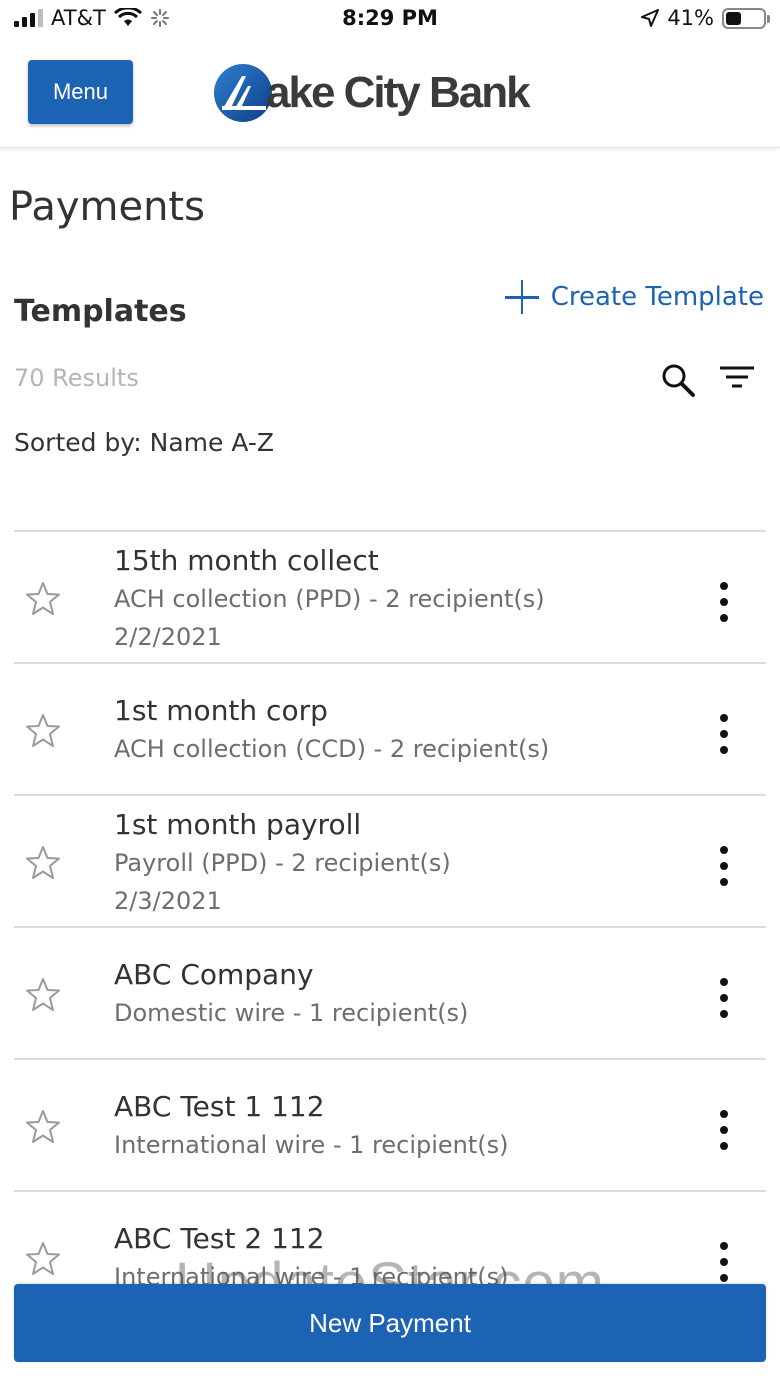 The height and width of the screenshot is (1387, 780). Describe the element at coordinates (737, 378) in the screenshot. I see `filter-icon` at that location.